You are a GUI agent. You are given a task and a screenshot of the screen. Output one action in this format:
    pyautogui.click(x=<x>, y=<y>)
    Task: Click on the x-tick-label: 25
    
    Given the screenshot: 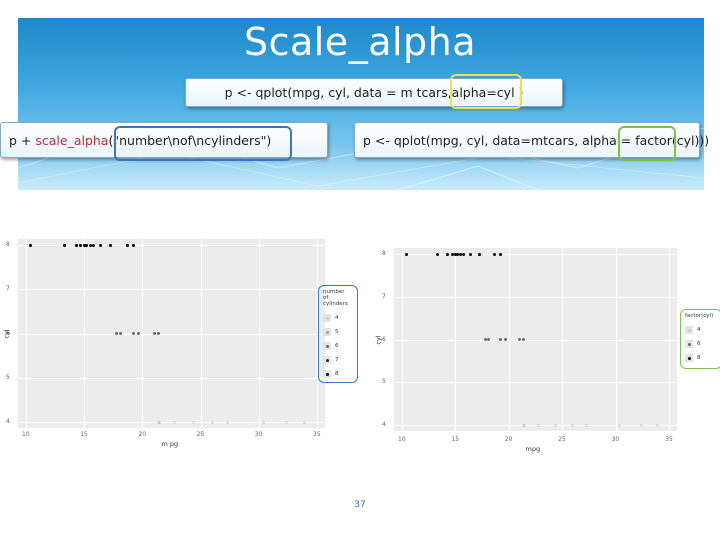 What is the action you would take?
    pyautogui.click(x=562, y=439)
    